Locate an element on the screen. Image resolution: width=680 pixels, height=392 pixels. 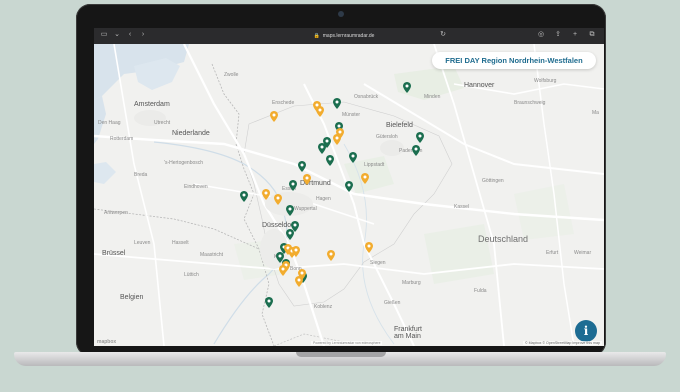
sidebar-icon: ▭ is located at coordinates (104, 35).